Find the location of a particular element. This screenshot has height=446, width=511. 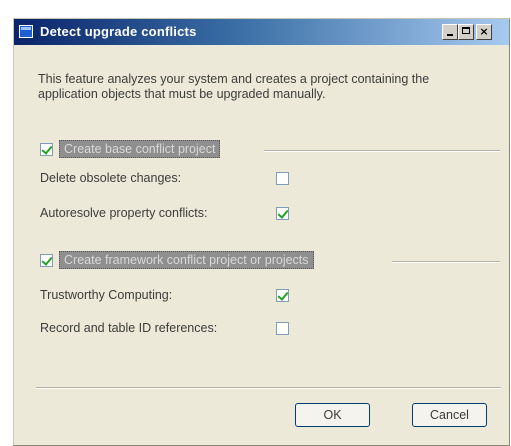

window-title: Detect upgrade conflicts is located at coordinates (118, 31).